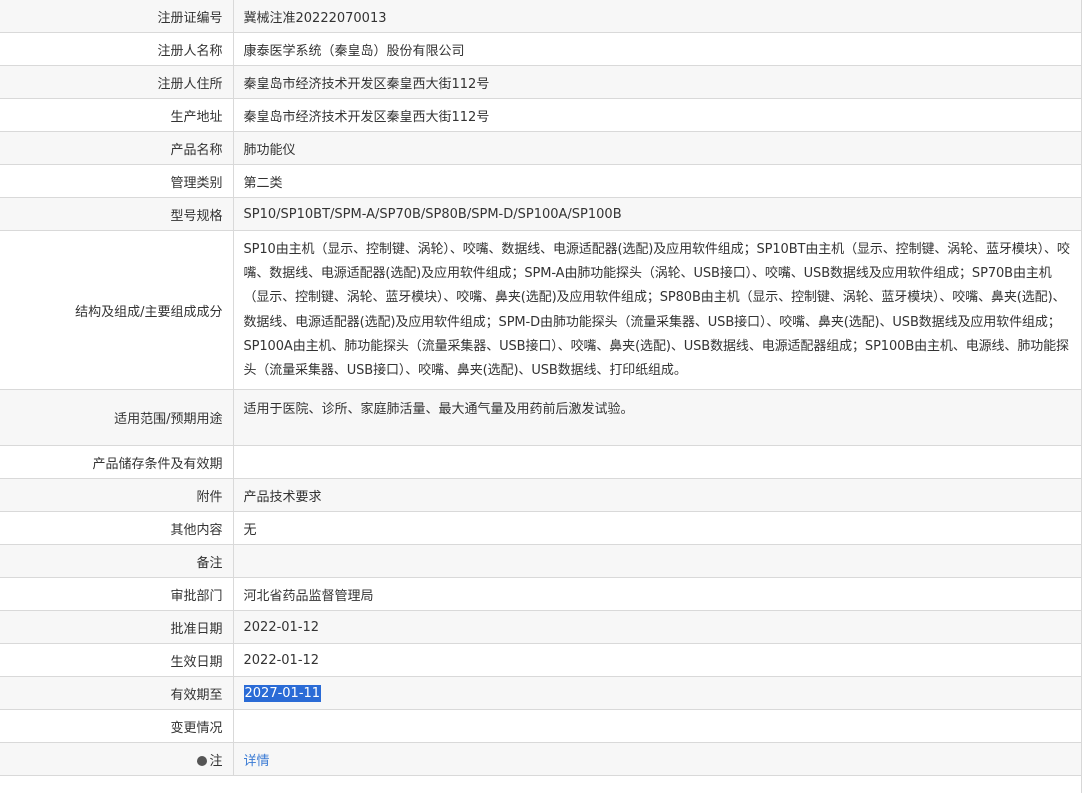 Image resolution: width=1085 pixels, height=793 pixels. Describe the element at coordinates (117, 148) in the screenshot. I see `field-label: 产品名称` at that location.